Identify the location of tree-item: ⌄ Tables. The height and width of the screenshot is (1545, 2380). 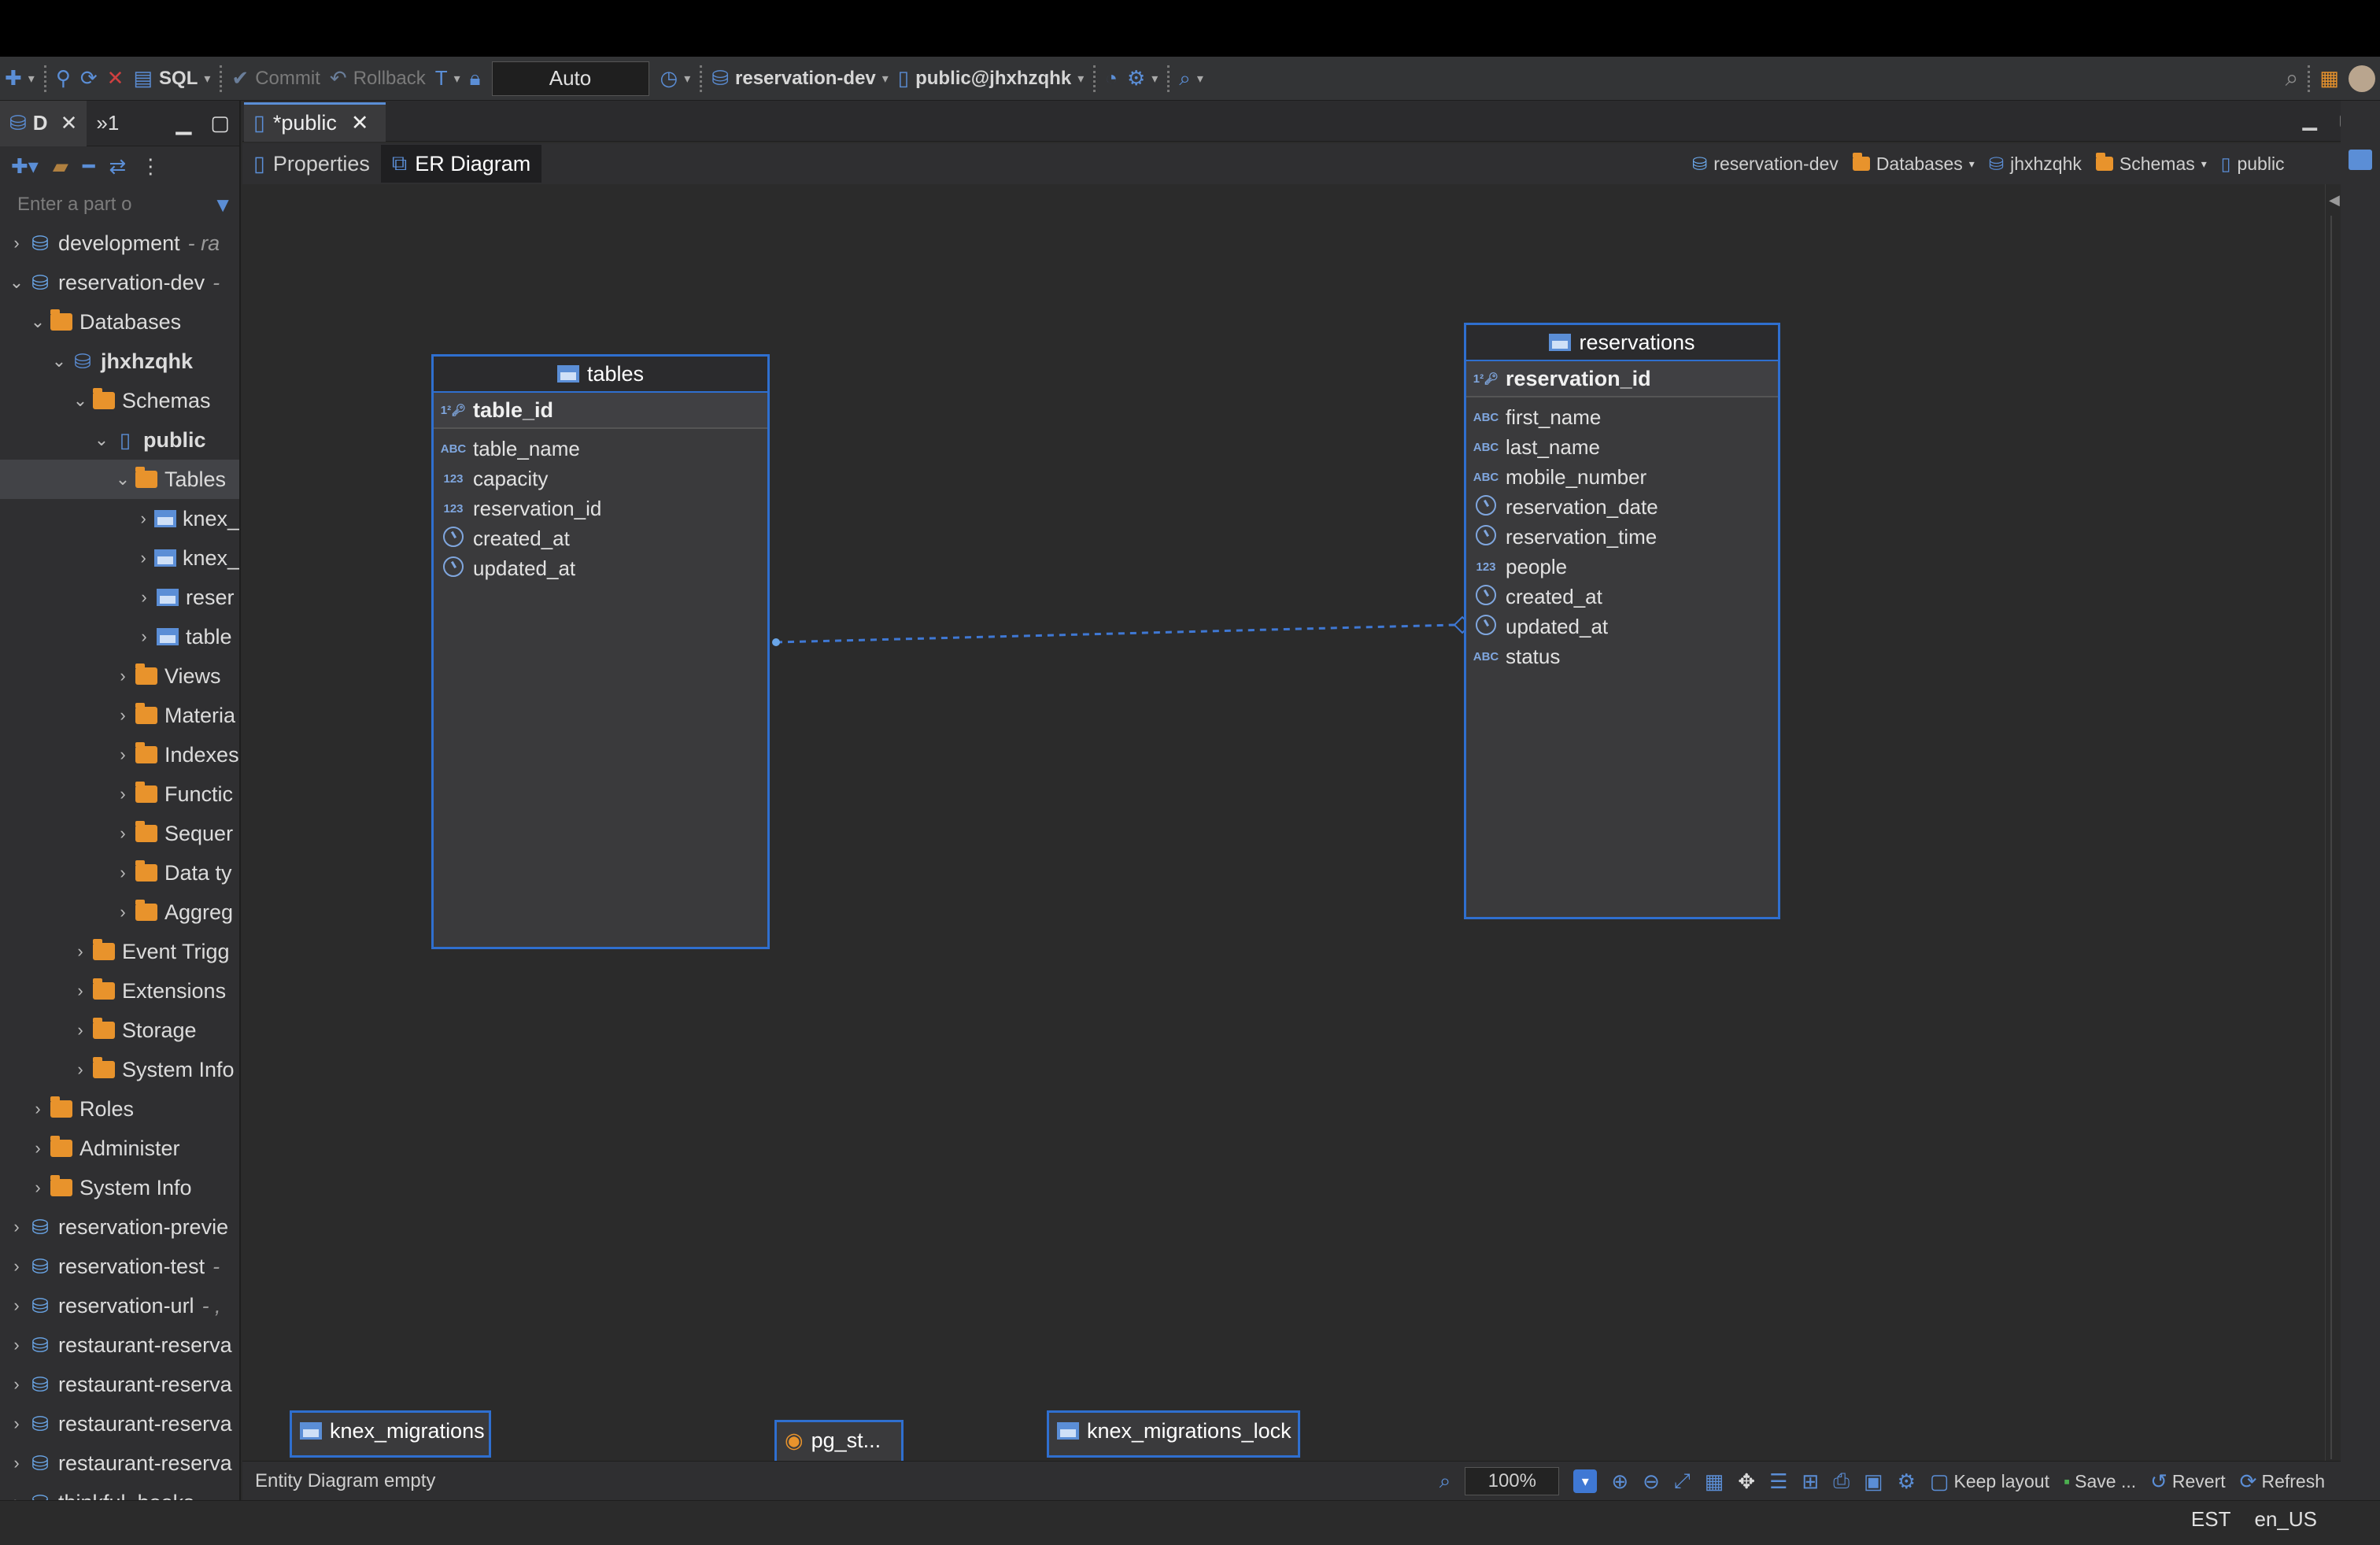
(119, 479).